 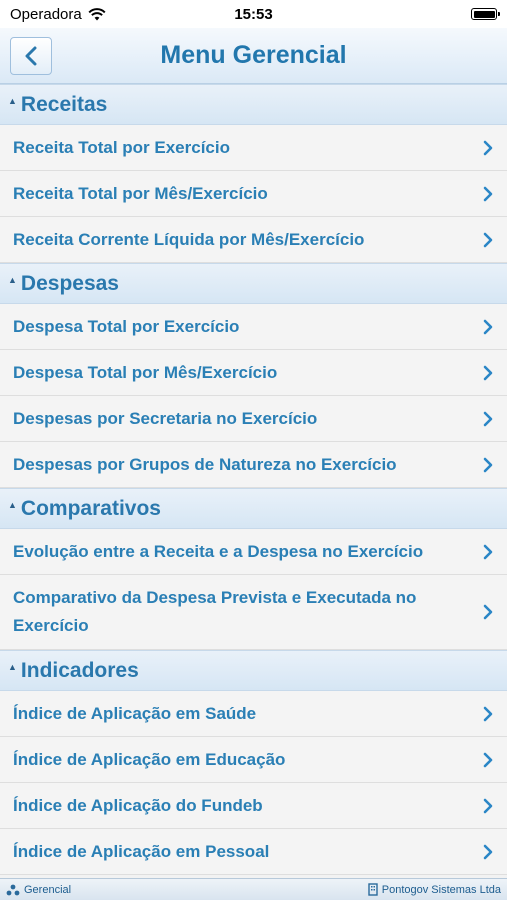 I want to click on section-title: Indicadores, so click(x=79, y=670).